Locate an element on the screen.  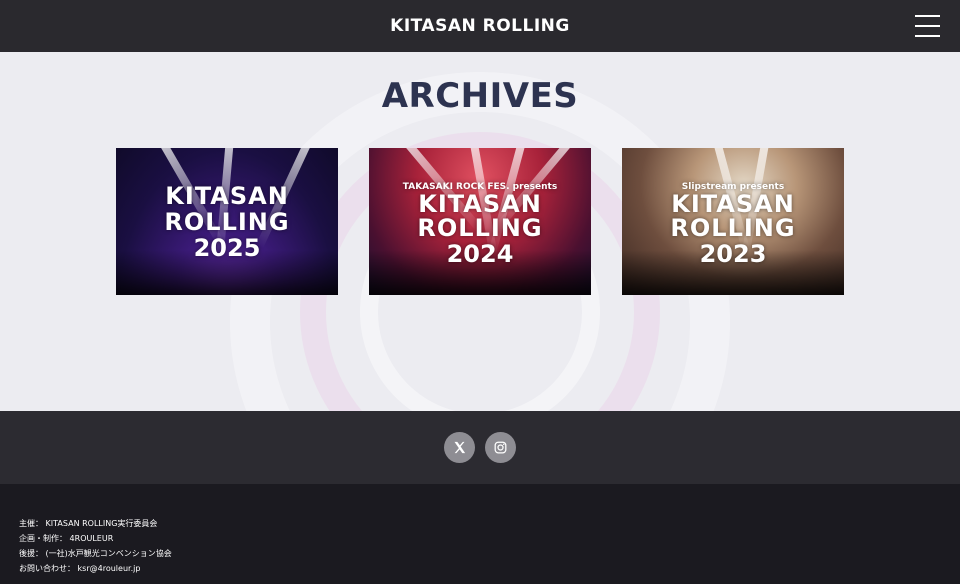
archive-card-title-line1: KITASAN is located at coordinates (227, 196).